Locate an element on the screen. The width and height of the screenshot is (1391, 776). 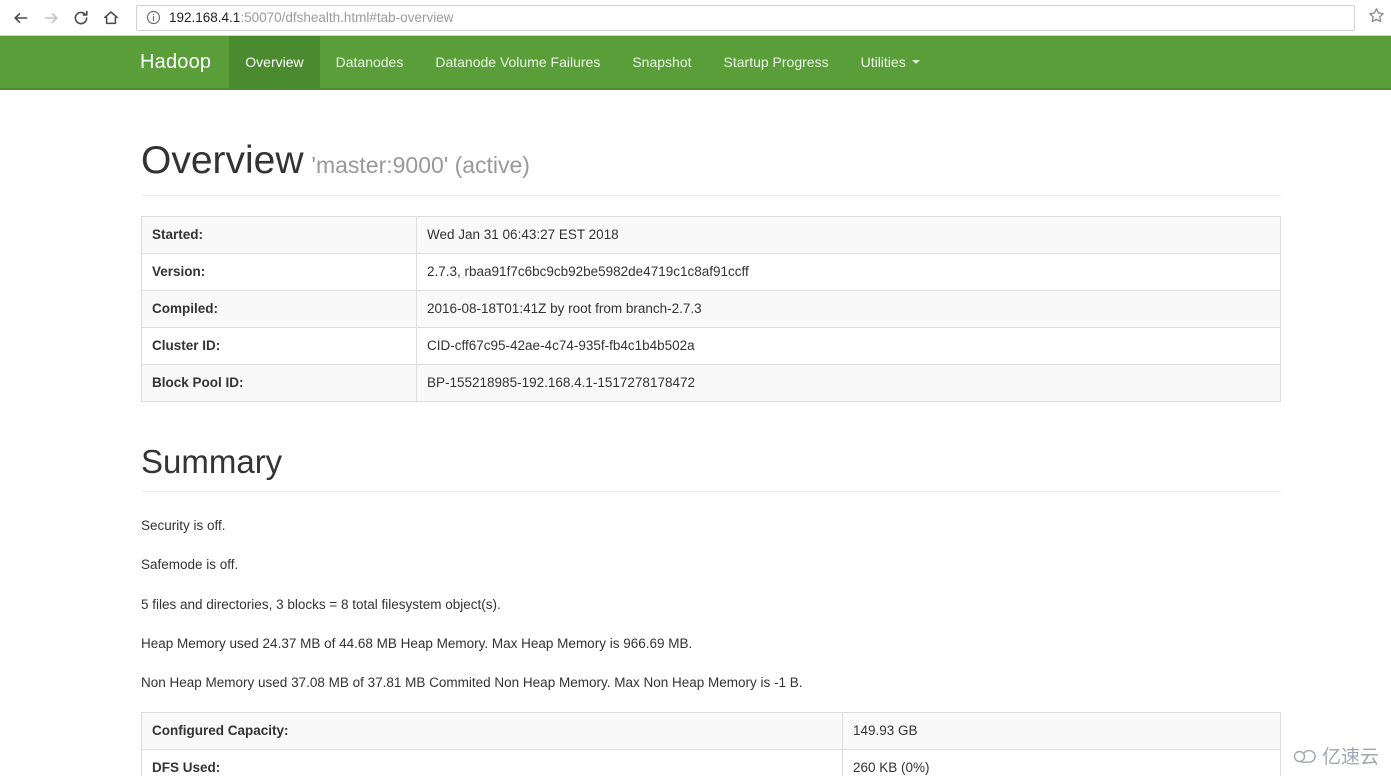
watermark: 亿速云 is located at coordinates (1335, 755).